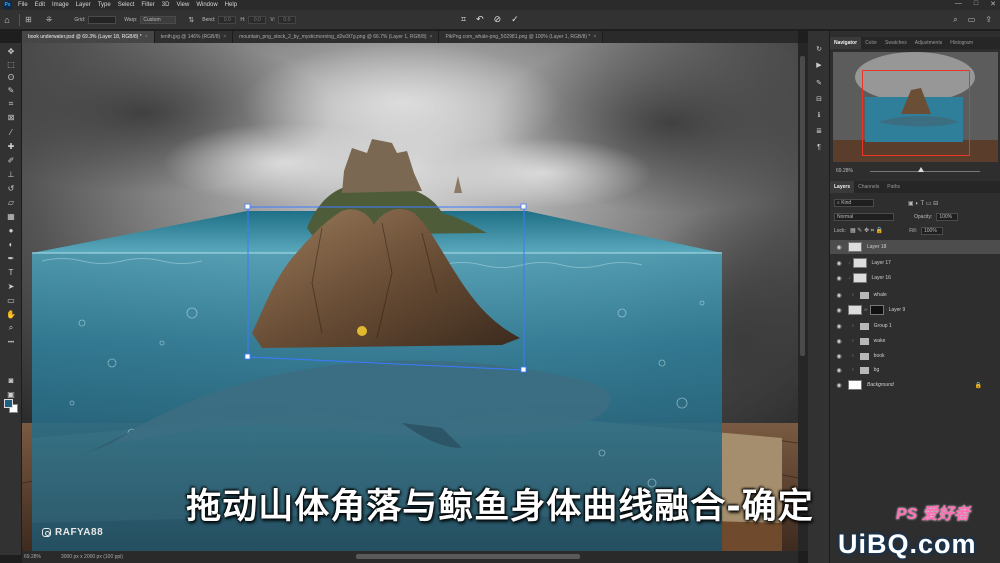  I want to click on menu-file: File, so click(23, 5).